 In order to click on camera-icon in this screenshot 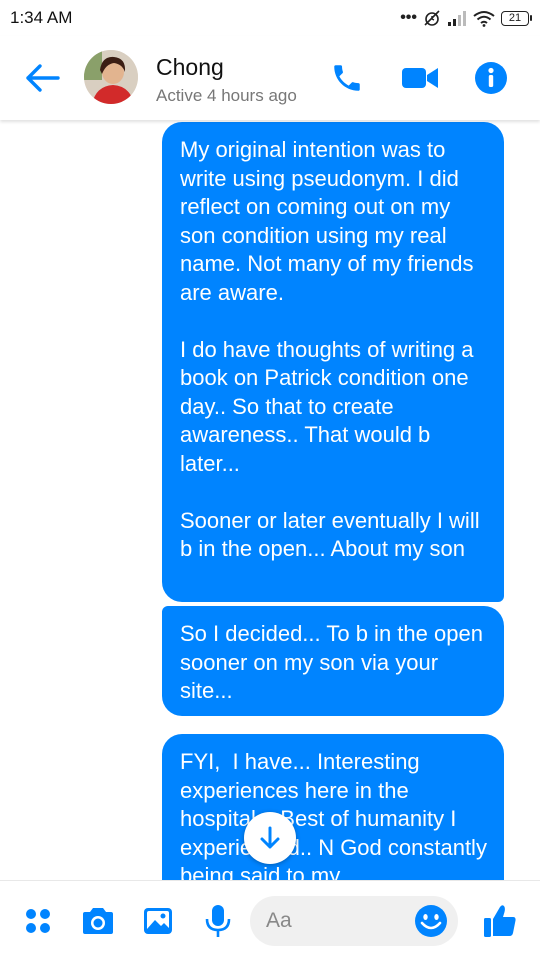, I will do `click(98, 921)`.